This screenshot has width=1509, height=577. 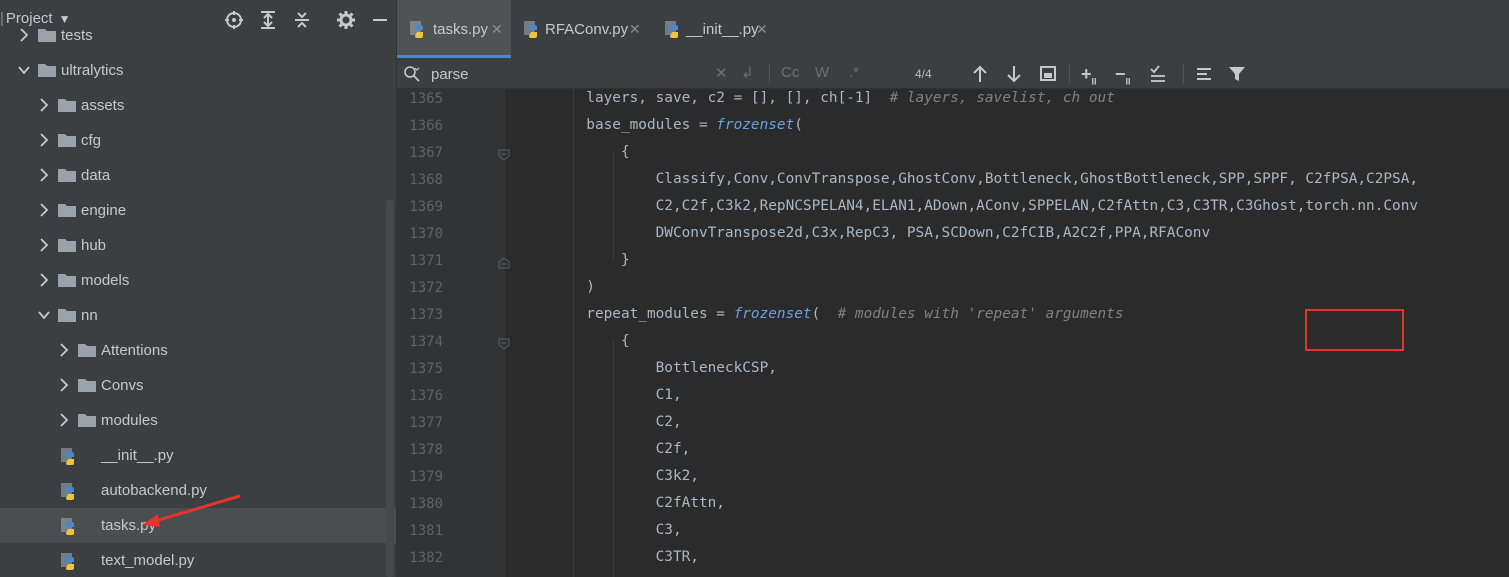 I want to click on line-number: 1382, so click(x=426, y=558).